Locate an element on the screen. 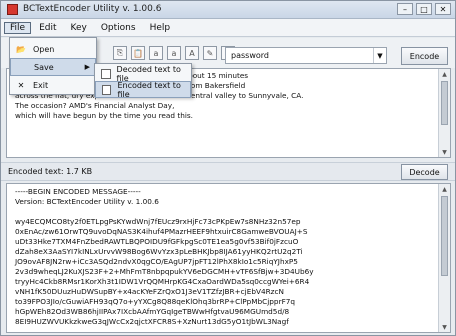 This screenshot has height=336, width=456. decoded-scrollbar: ▲ ▼ is located at coordinates (444, 113).